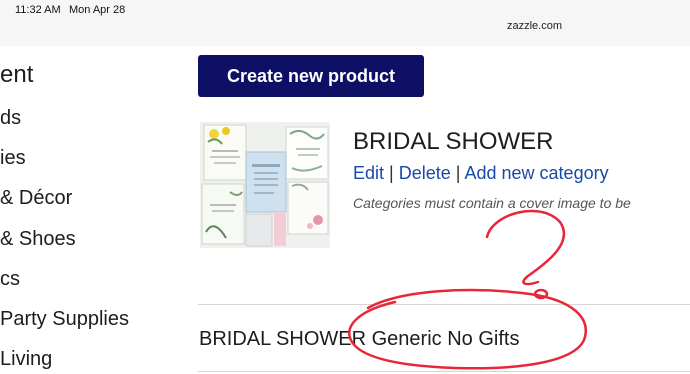 This screenshot has width=690, height=374. Describe the element at coordinates (453, 141) in the screenshot. I see `category-title: BRIDAL SHOWER` at that location.